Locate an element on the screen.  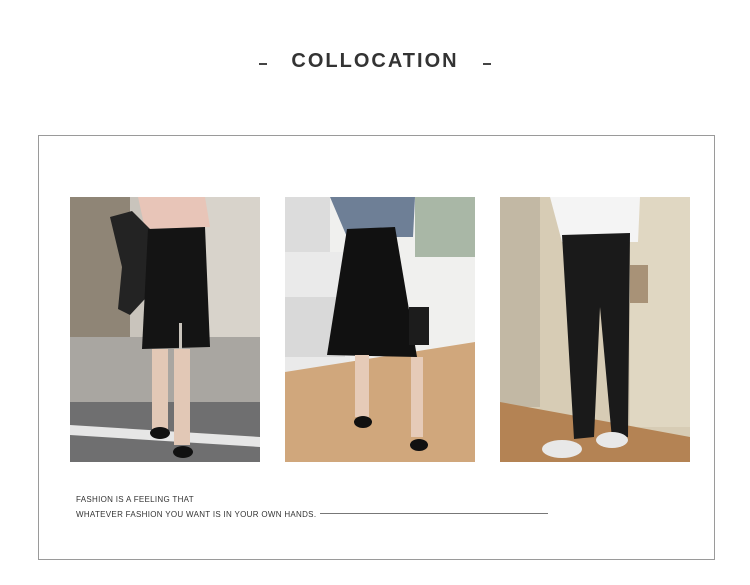
caption-divider is located at coordinates (434, 513).